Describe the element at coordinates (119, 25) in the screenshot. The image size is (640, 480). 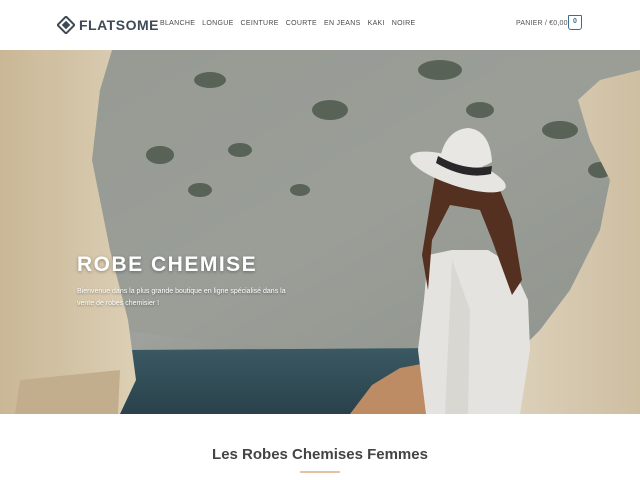
I see `logo-text: FLATSOME` at that location.